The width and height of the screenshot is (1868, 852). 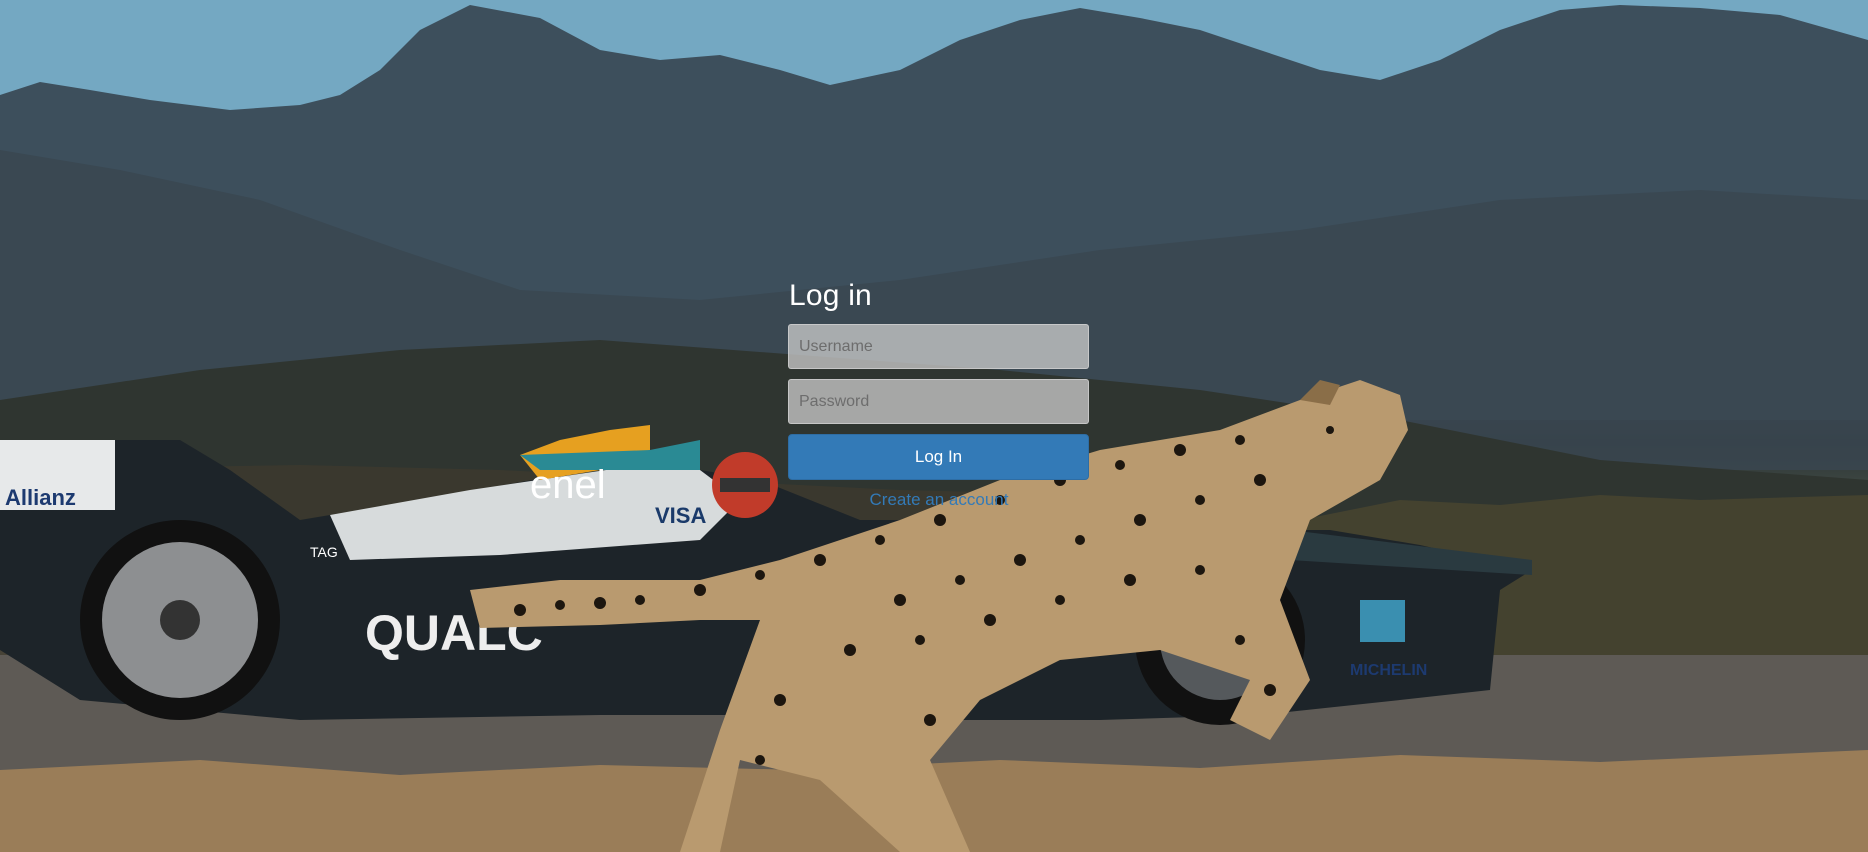 I want to click on create-account-link: Create an account, so click(x=939, y=500).